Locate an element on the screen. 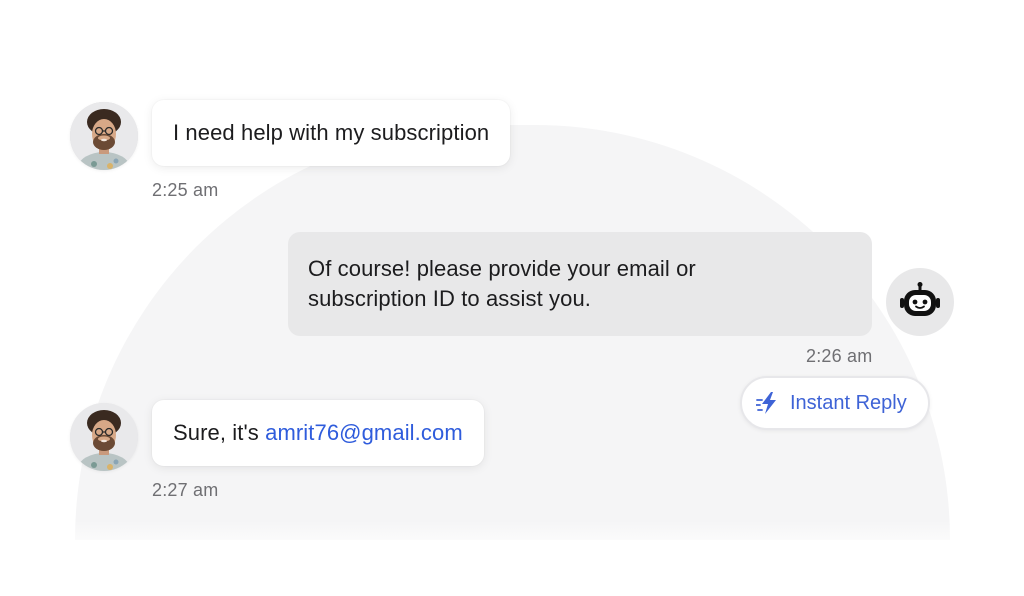 This screenshot has width=1024, height=596. message-bubble-user: Sure, it's amrit76@gmail.com is located at coordinates (318, 433).